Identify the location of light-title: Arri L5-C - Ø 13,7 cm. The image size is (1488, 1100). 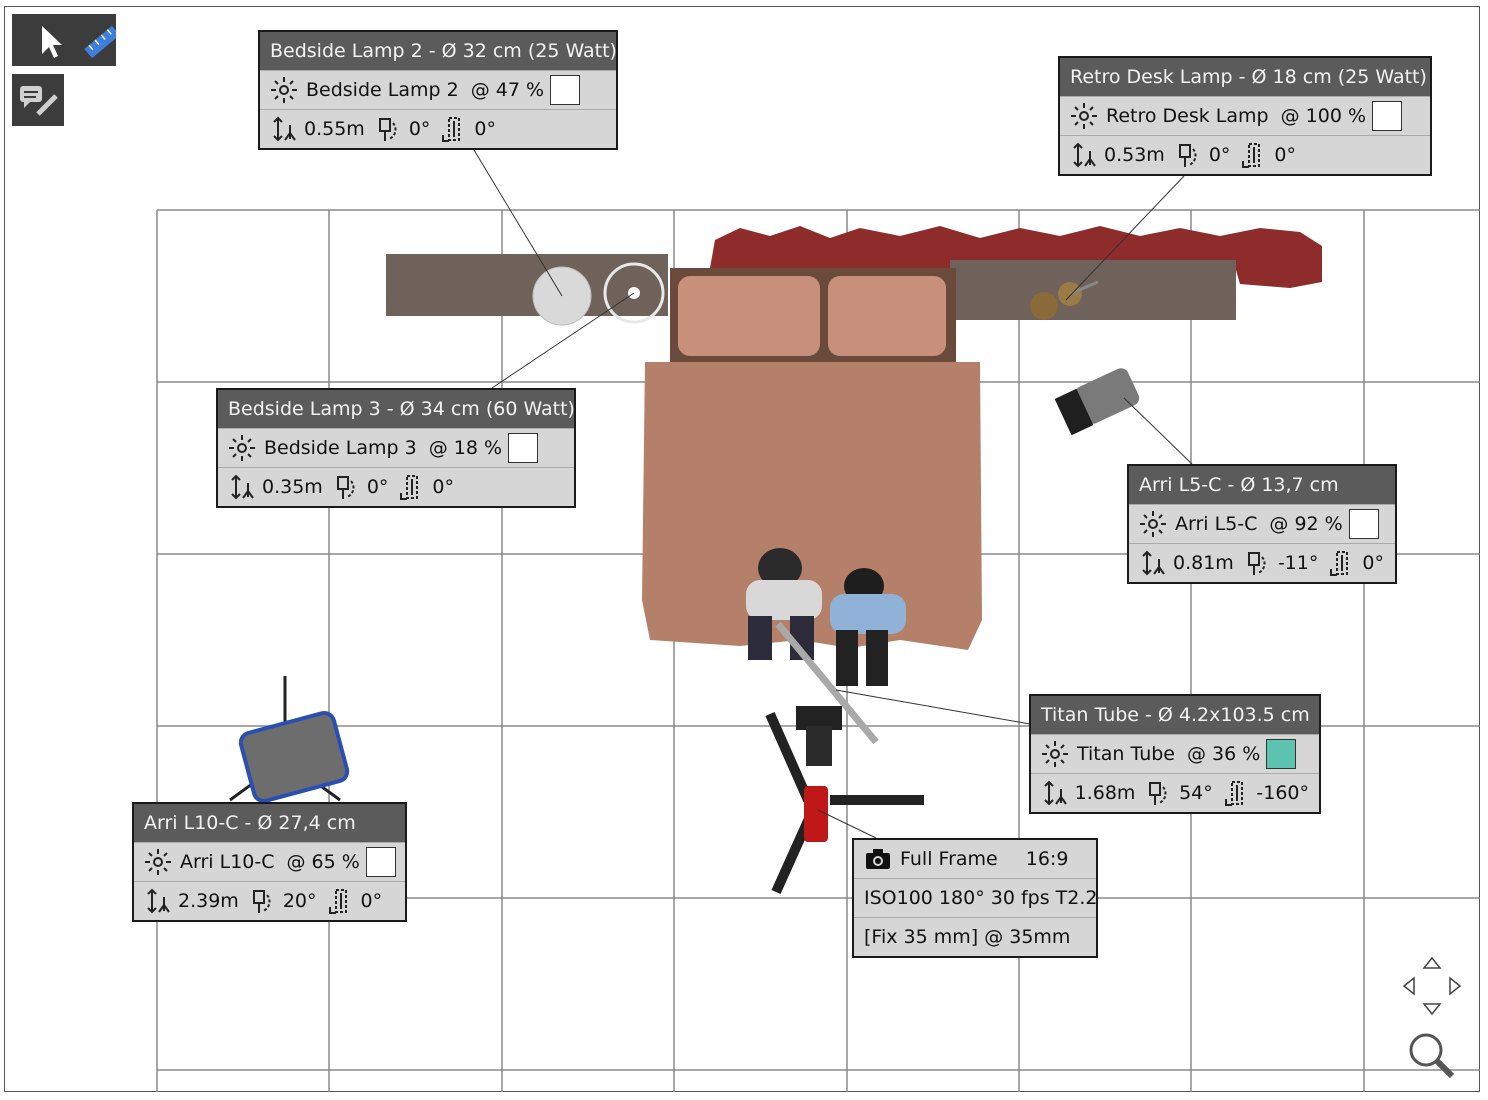
(1262, 485).